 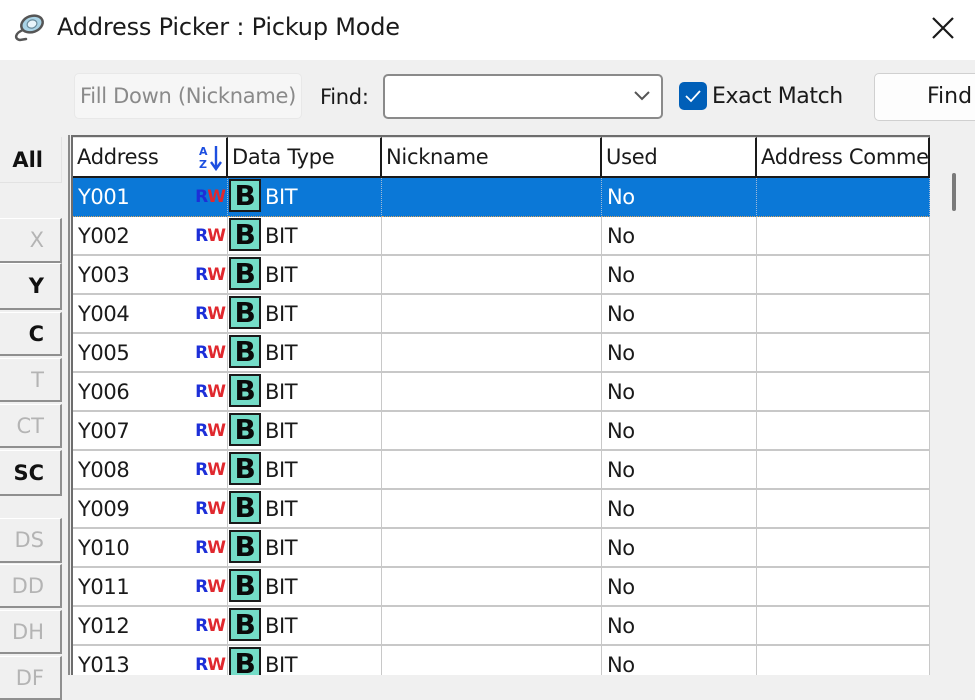 I want to click on close-button, so click(x=943, y=28).